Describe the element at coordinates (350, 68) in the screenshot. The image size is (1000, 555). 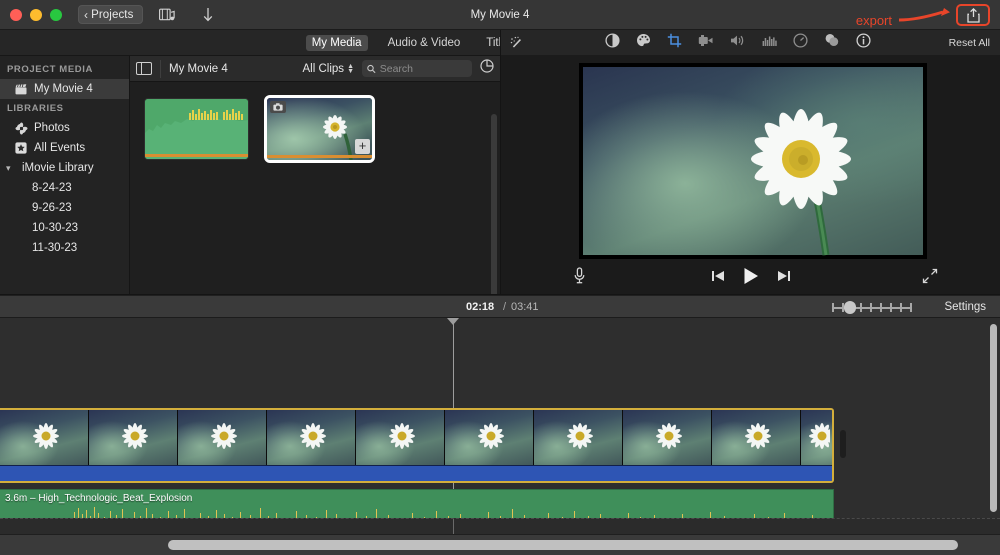
I see `updown-chevrons-icon: ▲ ▼` at that location.